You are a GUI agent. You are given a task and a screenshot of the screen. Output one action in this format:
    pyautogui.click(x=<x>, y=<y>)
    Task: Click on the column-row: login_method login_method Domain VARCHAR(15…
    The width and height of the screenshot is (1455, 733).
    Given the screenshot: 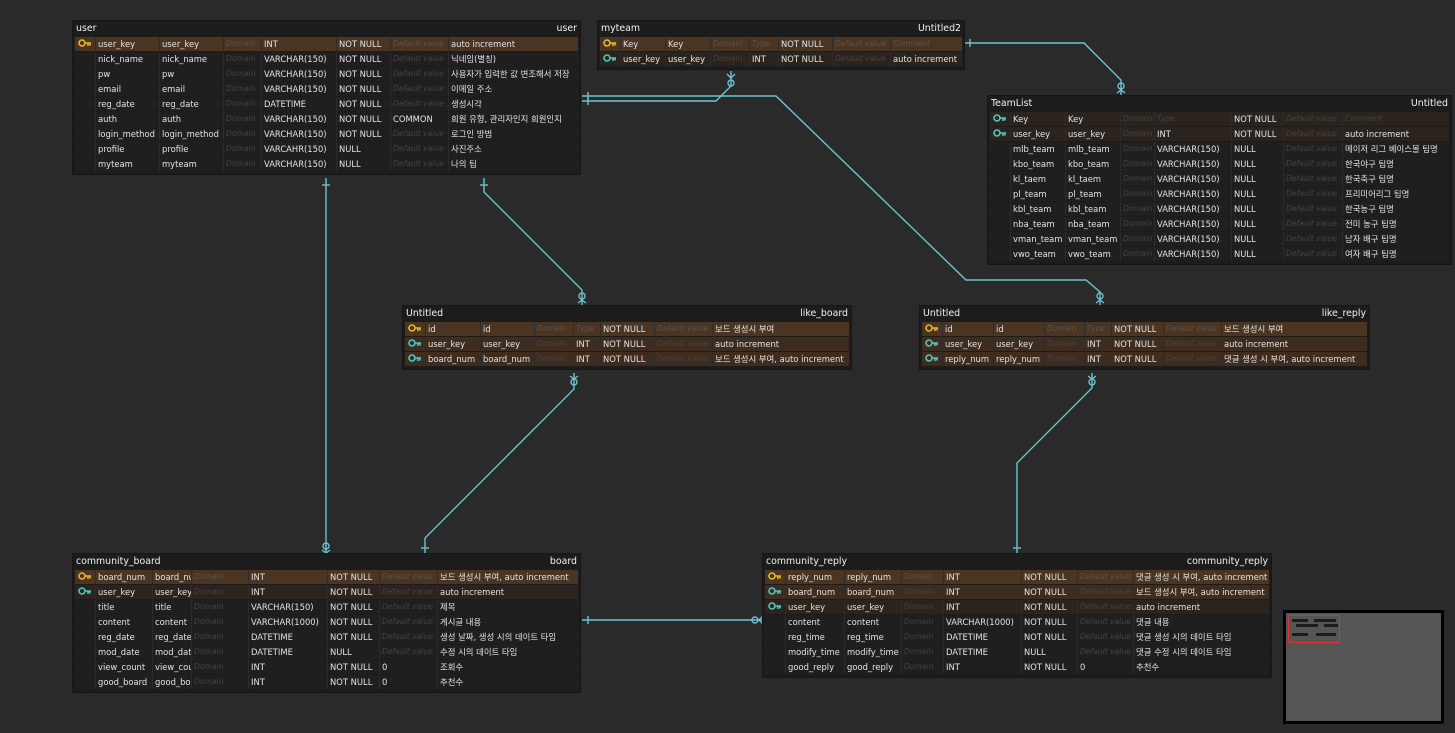 What is the action you would take?
    pyautogui.click(x=326, y=134)
    